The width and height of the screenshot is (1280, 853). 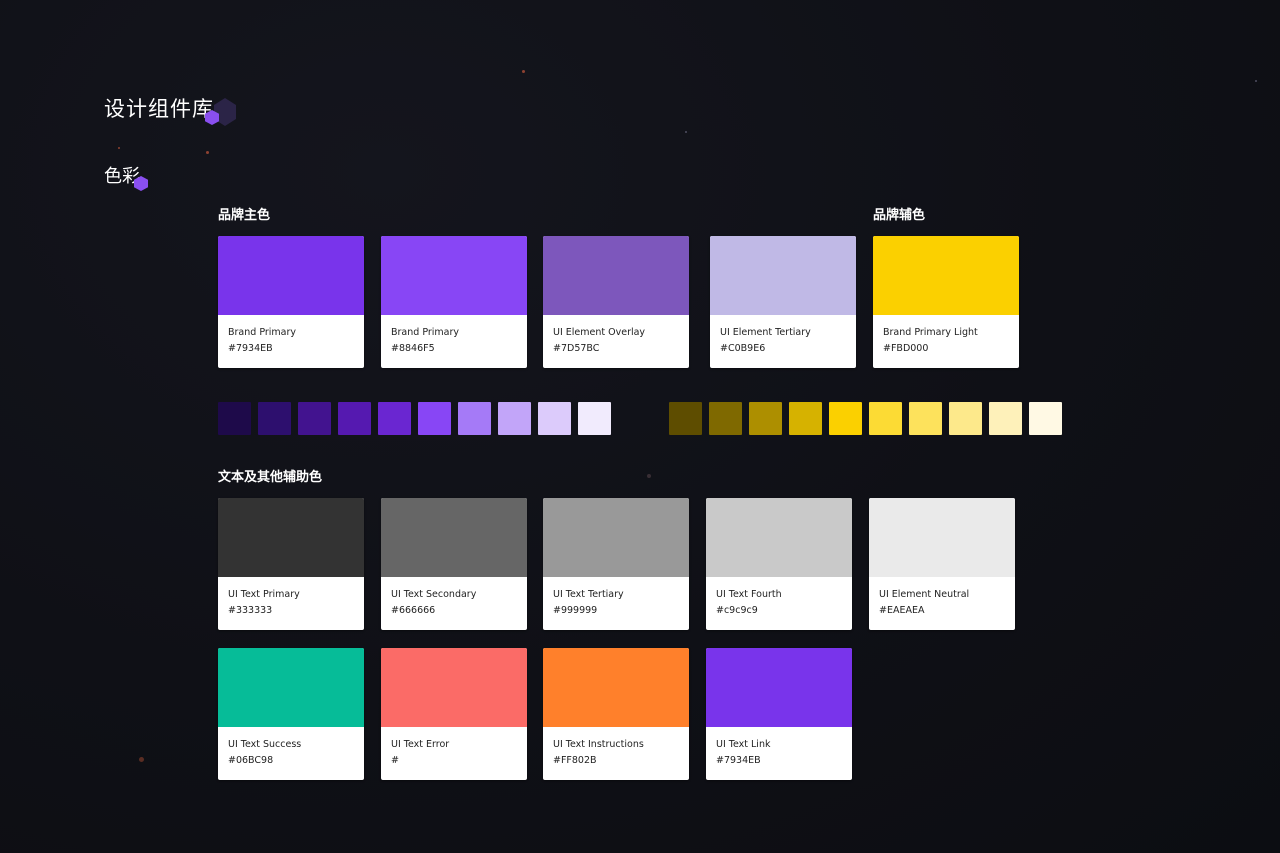 I want to click on color-card-brand-primary: Brand Primary #7934EB, so click(x=291, y=302).